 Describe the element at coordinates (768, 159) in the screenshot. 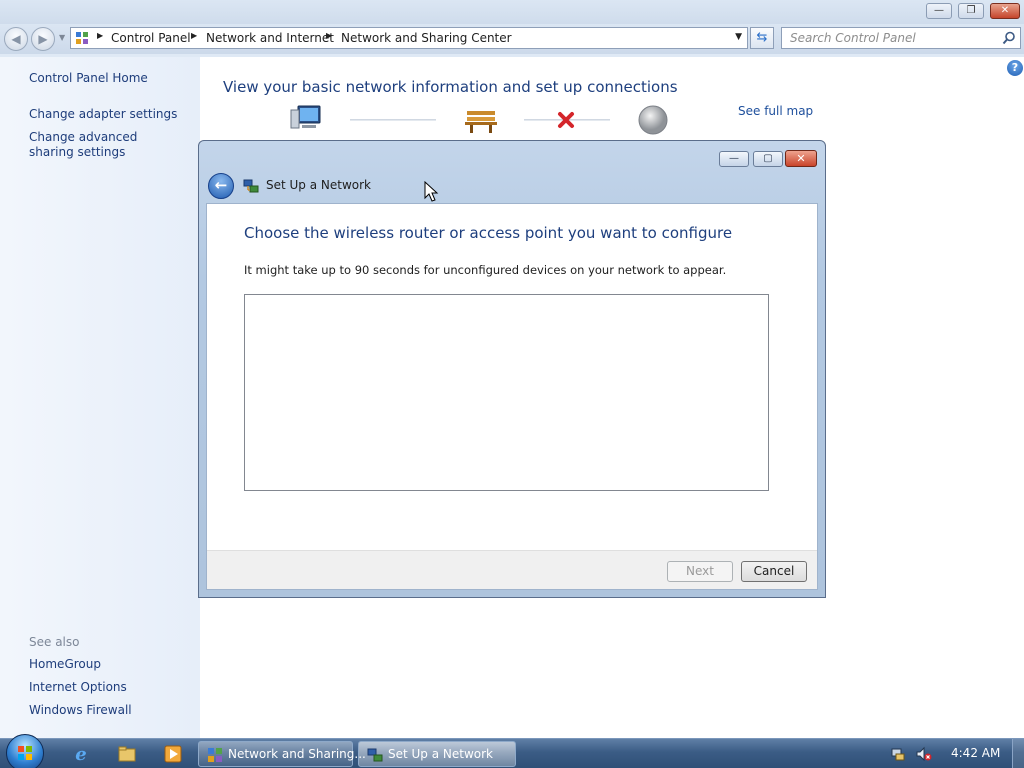

I see `dialog-maximize-button: ▢` at that location.